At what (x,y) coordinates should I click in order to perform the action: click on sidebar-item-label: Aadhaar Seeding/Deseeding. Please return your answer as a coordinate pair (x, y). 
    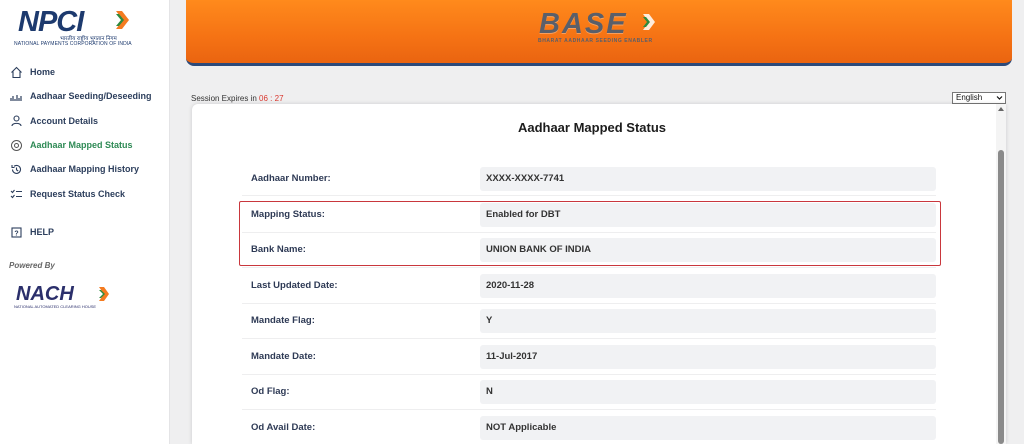
    Looking at the image, I should click on (91, 96).